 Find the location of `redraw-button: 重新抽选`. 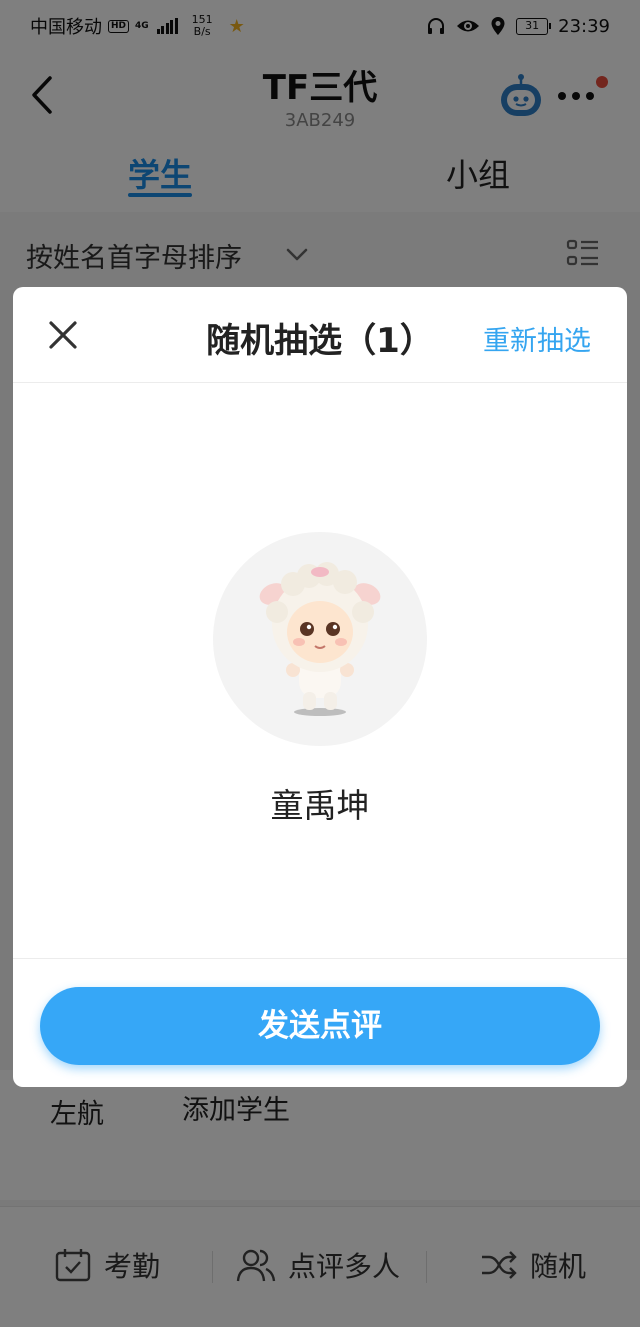

redraw-button: 重新抽选 is located at coordinates (537, 338).